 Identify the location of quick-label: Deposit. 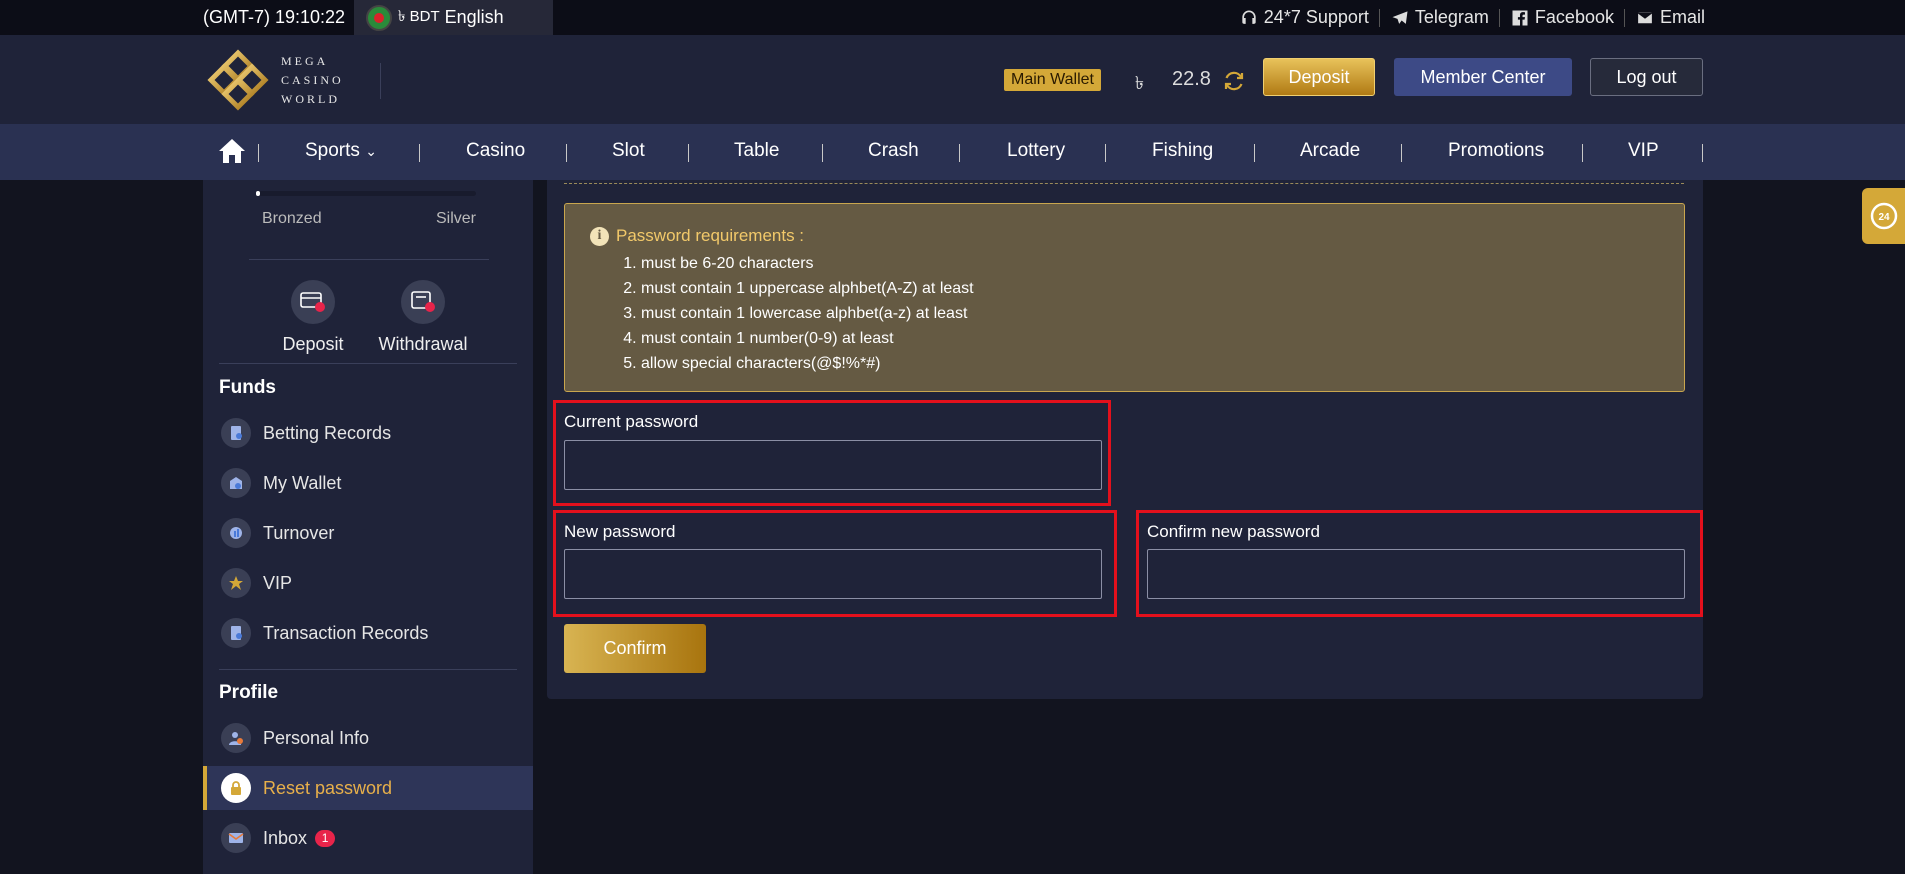
(313, 344).